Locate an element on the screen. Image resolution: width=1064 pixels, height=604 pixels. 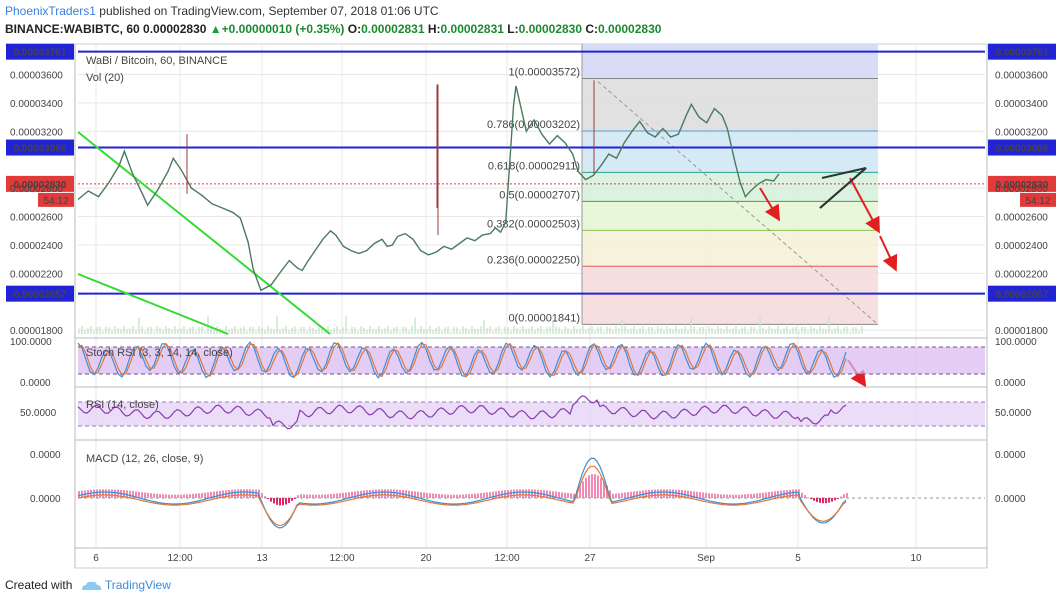
fib-band is located at coordinates (730, 105).